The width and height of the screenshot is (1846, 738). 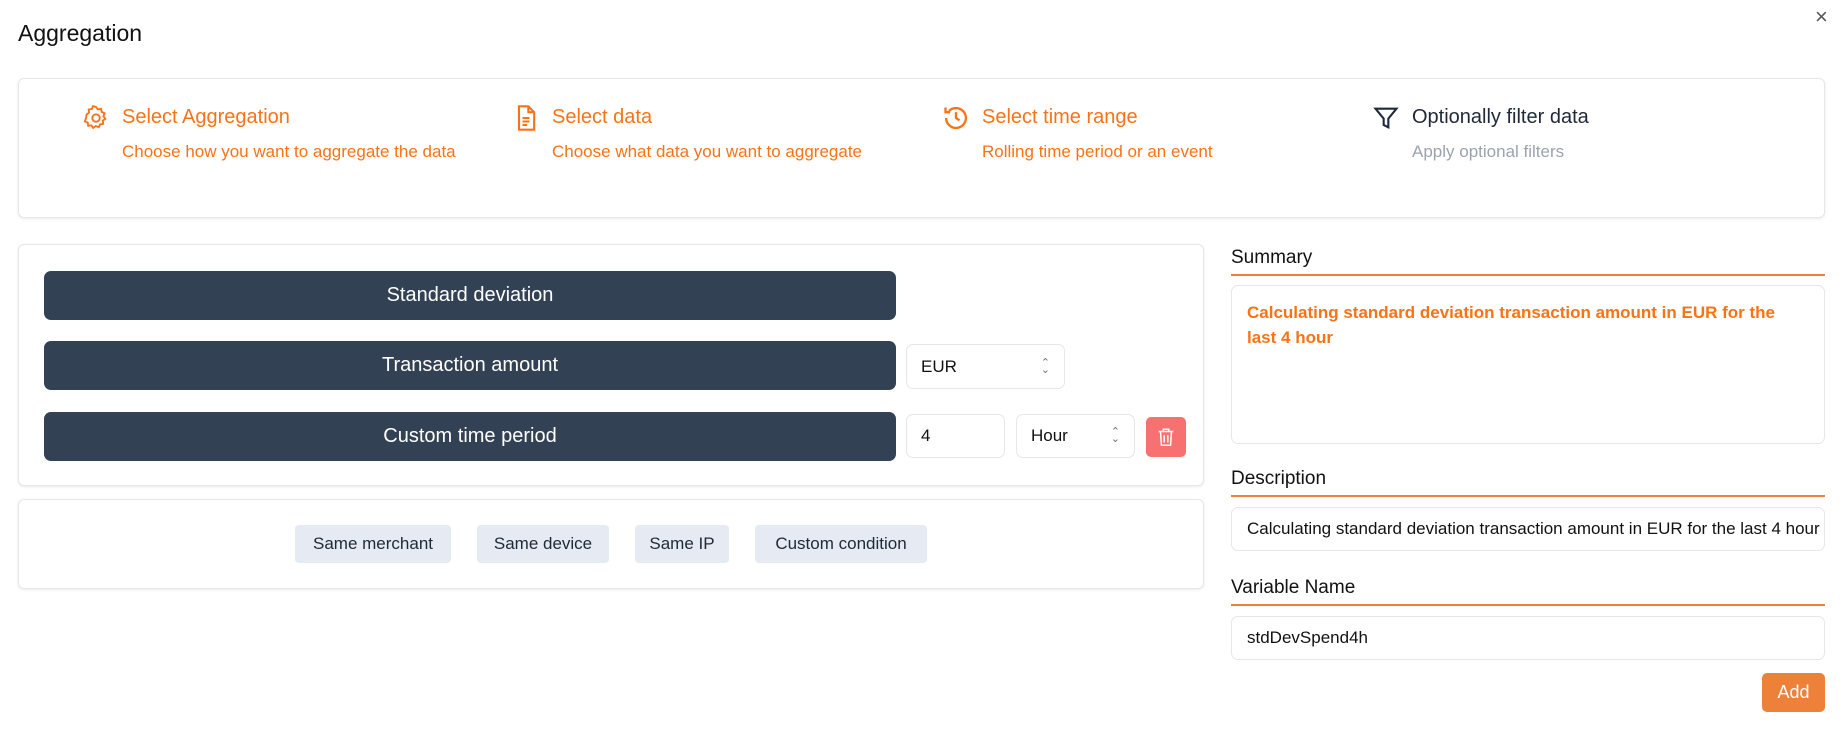 What do you see at coordinates (1307, 637) in the screenshot?
I see `variable-name-value: stdDevSpend4h` at bounding box center [1307, 637].